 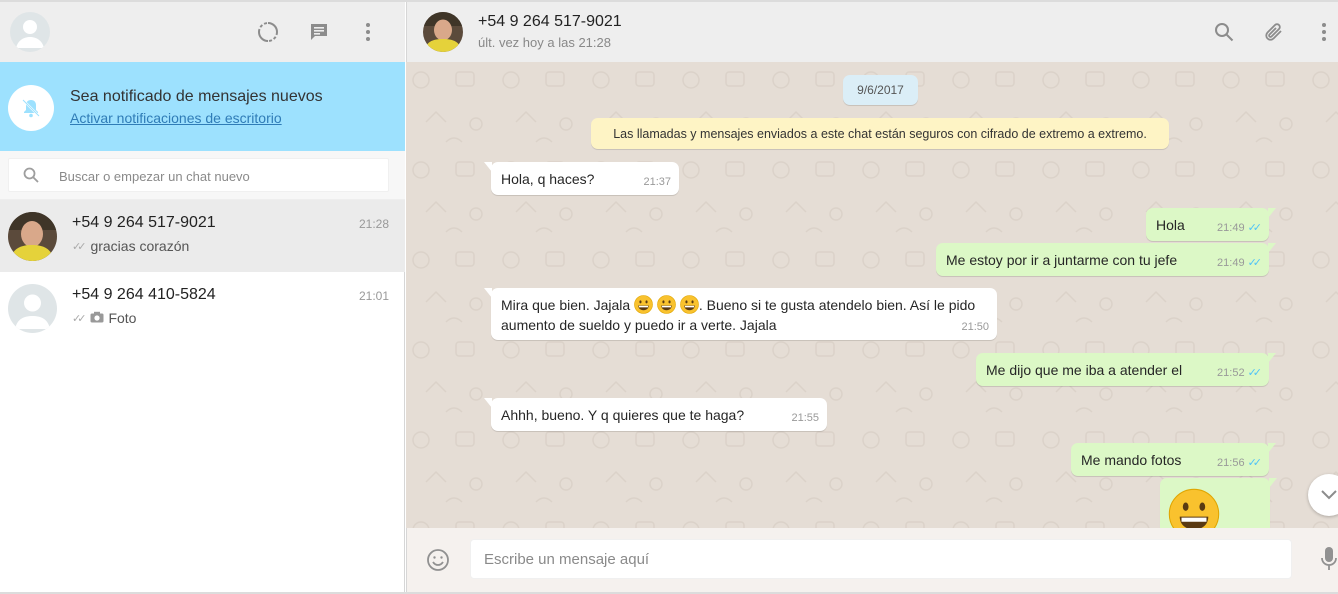 What do you see at coordinates (219, 176) in the screenshot?
I see `search-input` at bounding box center [219, 176].